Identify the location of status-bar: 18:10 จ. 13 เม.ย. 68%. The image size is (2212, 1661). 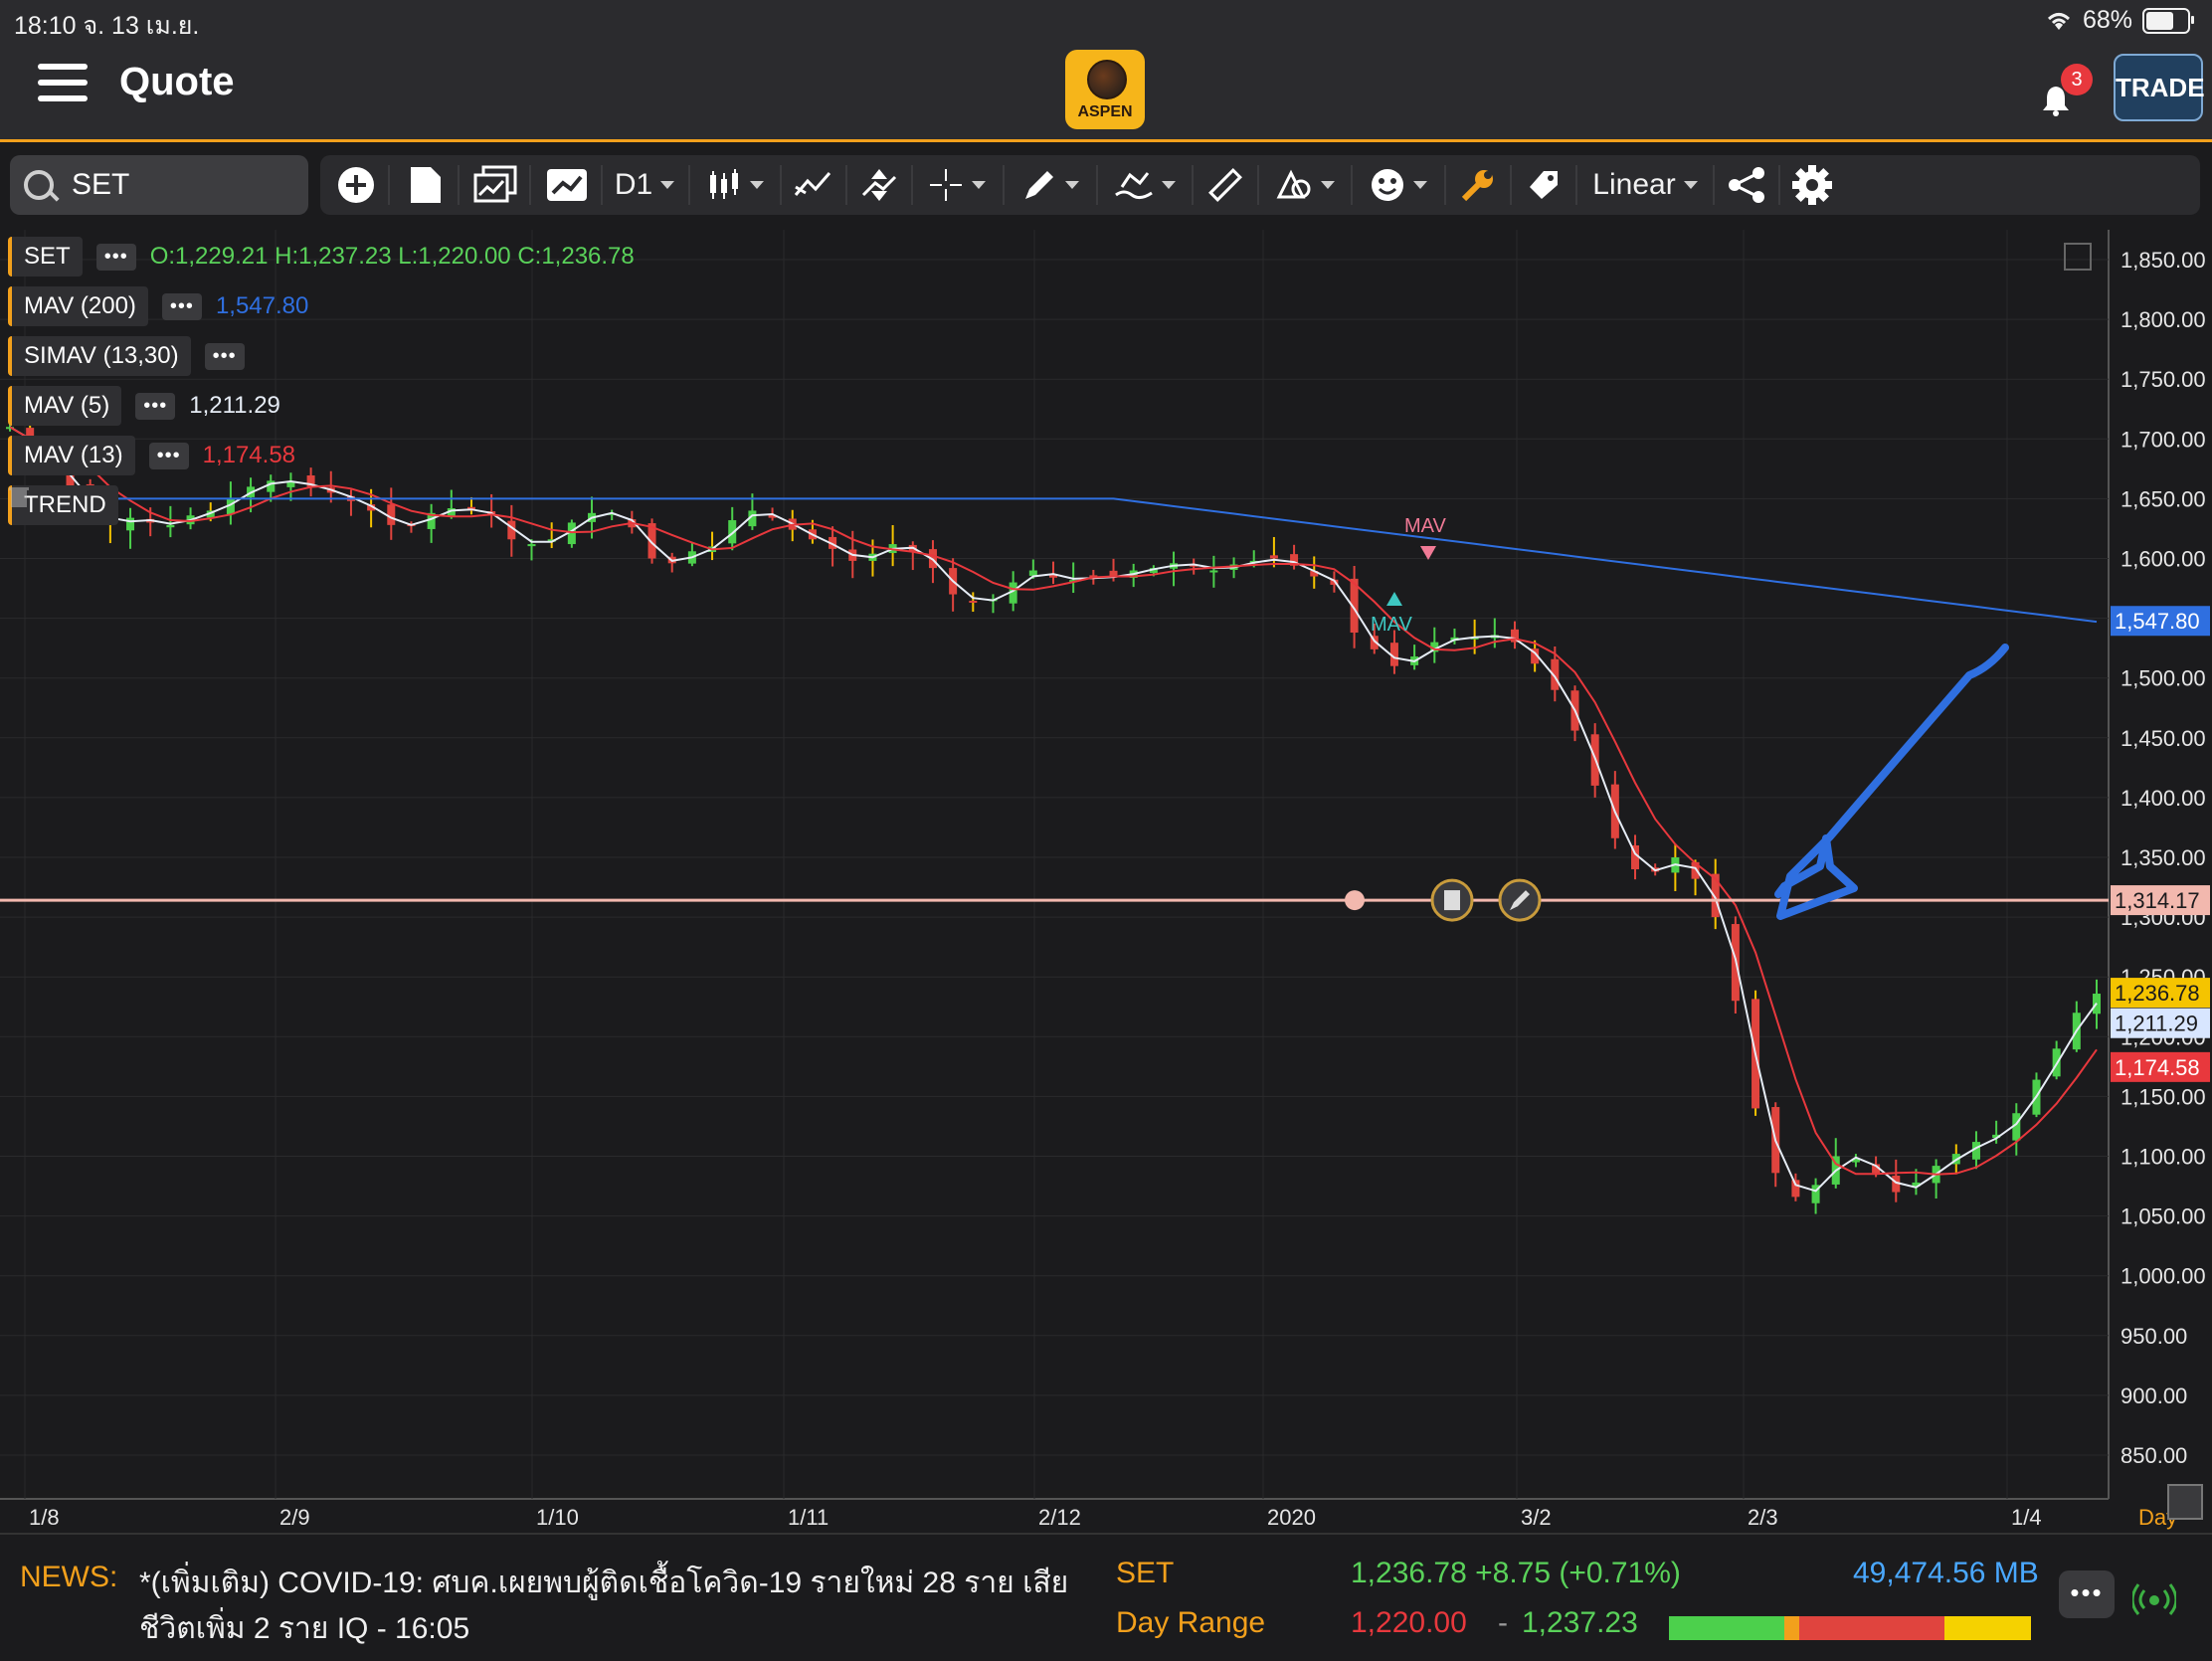
(1106, 20).